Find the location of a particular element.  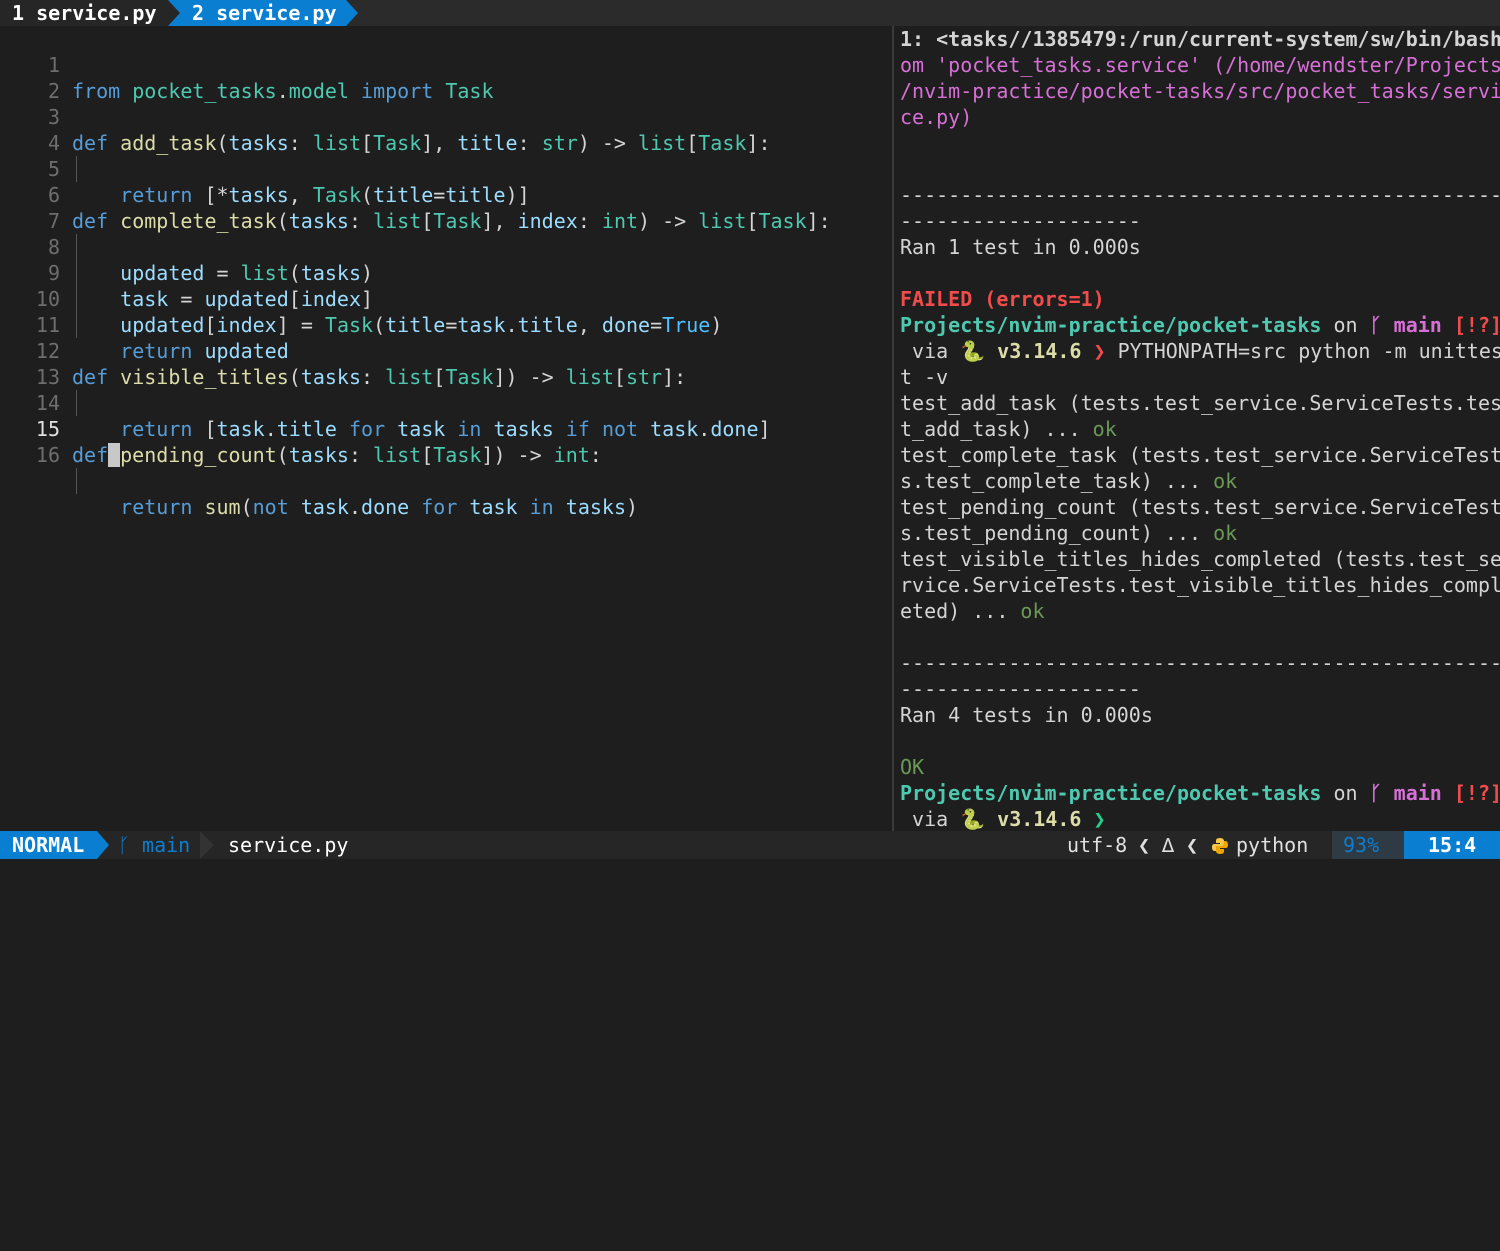

branch-name: main is located at coordinates (166, 845).